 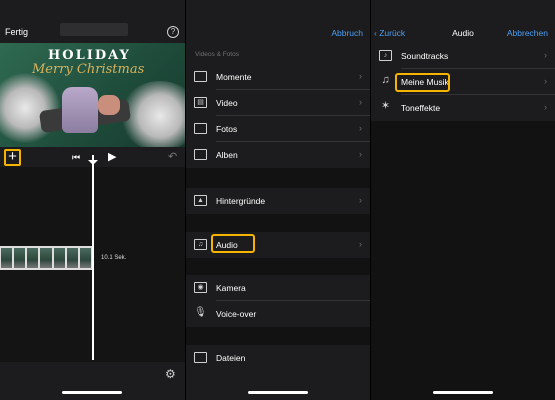 What do you see at coordinates (227, 129) in the screenshot?
I see `browser-item-label: Fotos` at bounding box center [227, 129].